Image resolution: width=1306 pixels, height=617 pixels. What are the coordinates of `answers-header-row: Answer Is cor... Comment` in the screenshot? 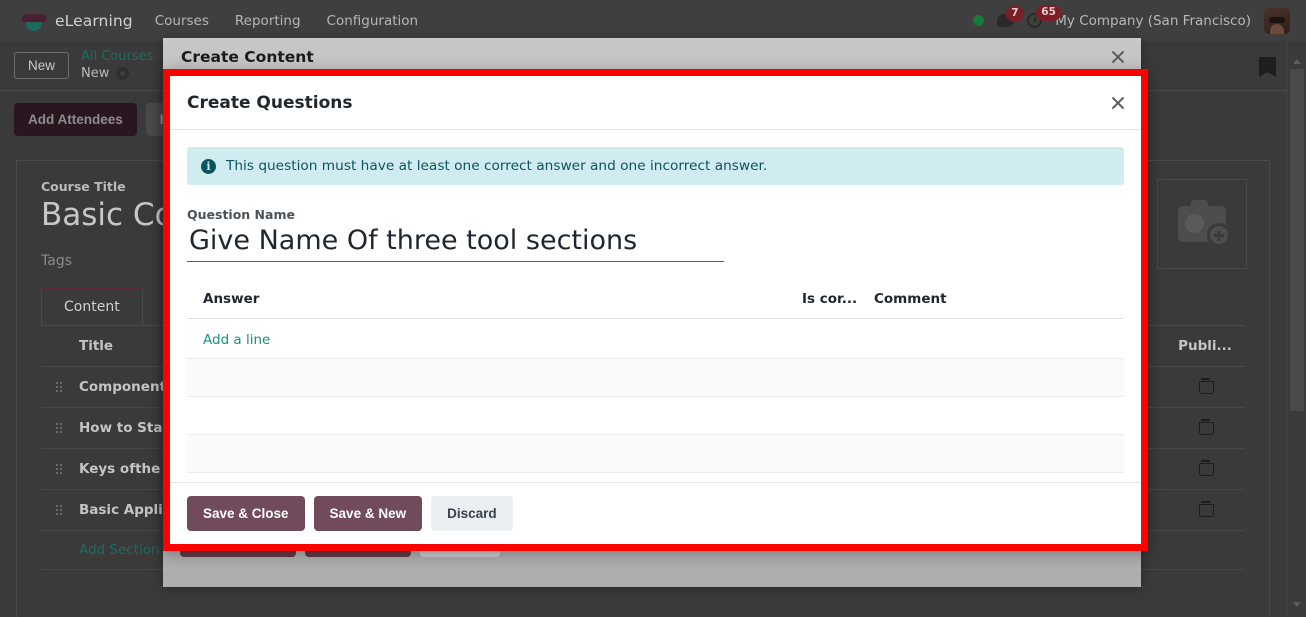 It's located at (655, 301).